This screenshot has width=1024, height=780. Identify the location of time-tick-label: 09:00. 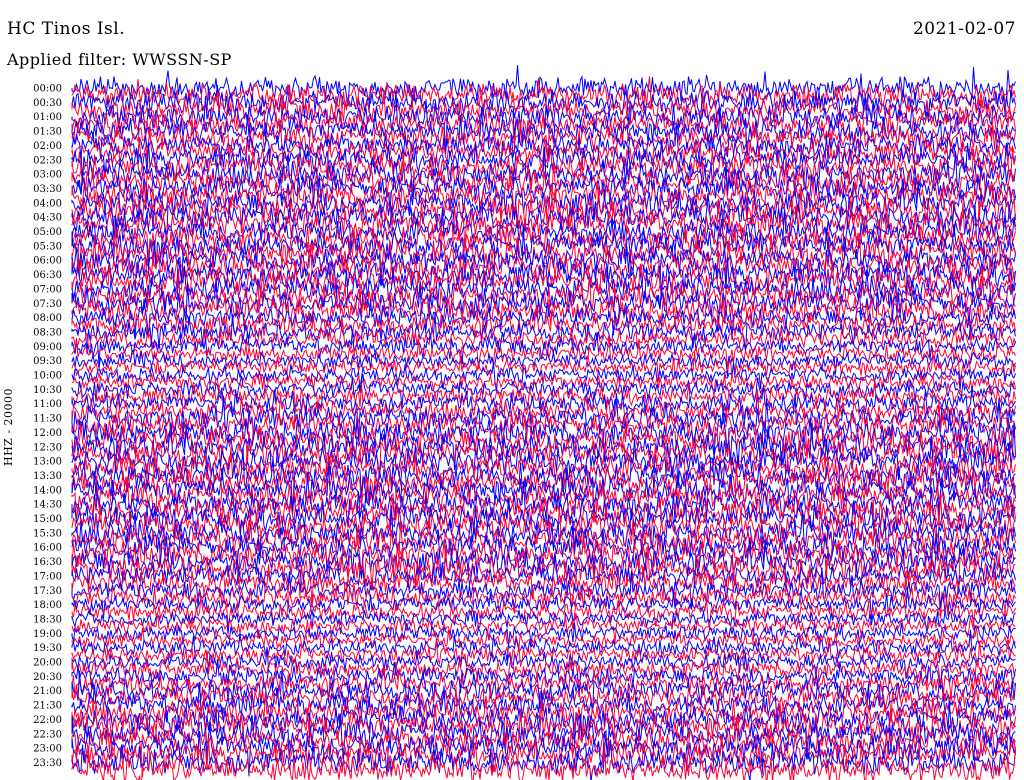
(47, 347).